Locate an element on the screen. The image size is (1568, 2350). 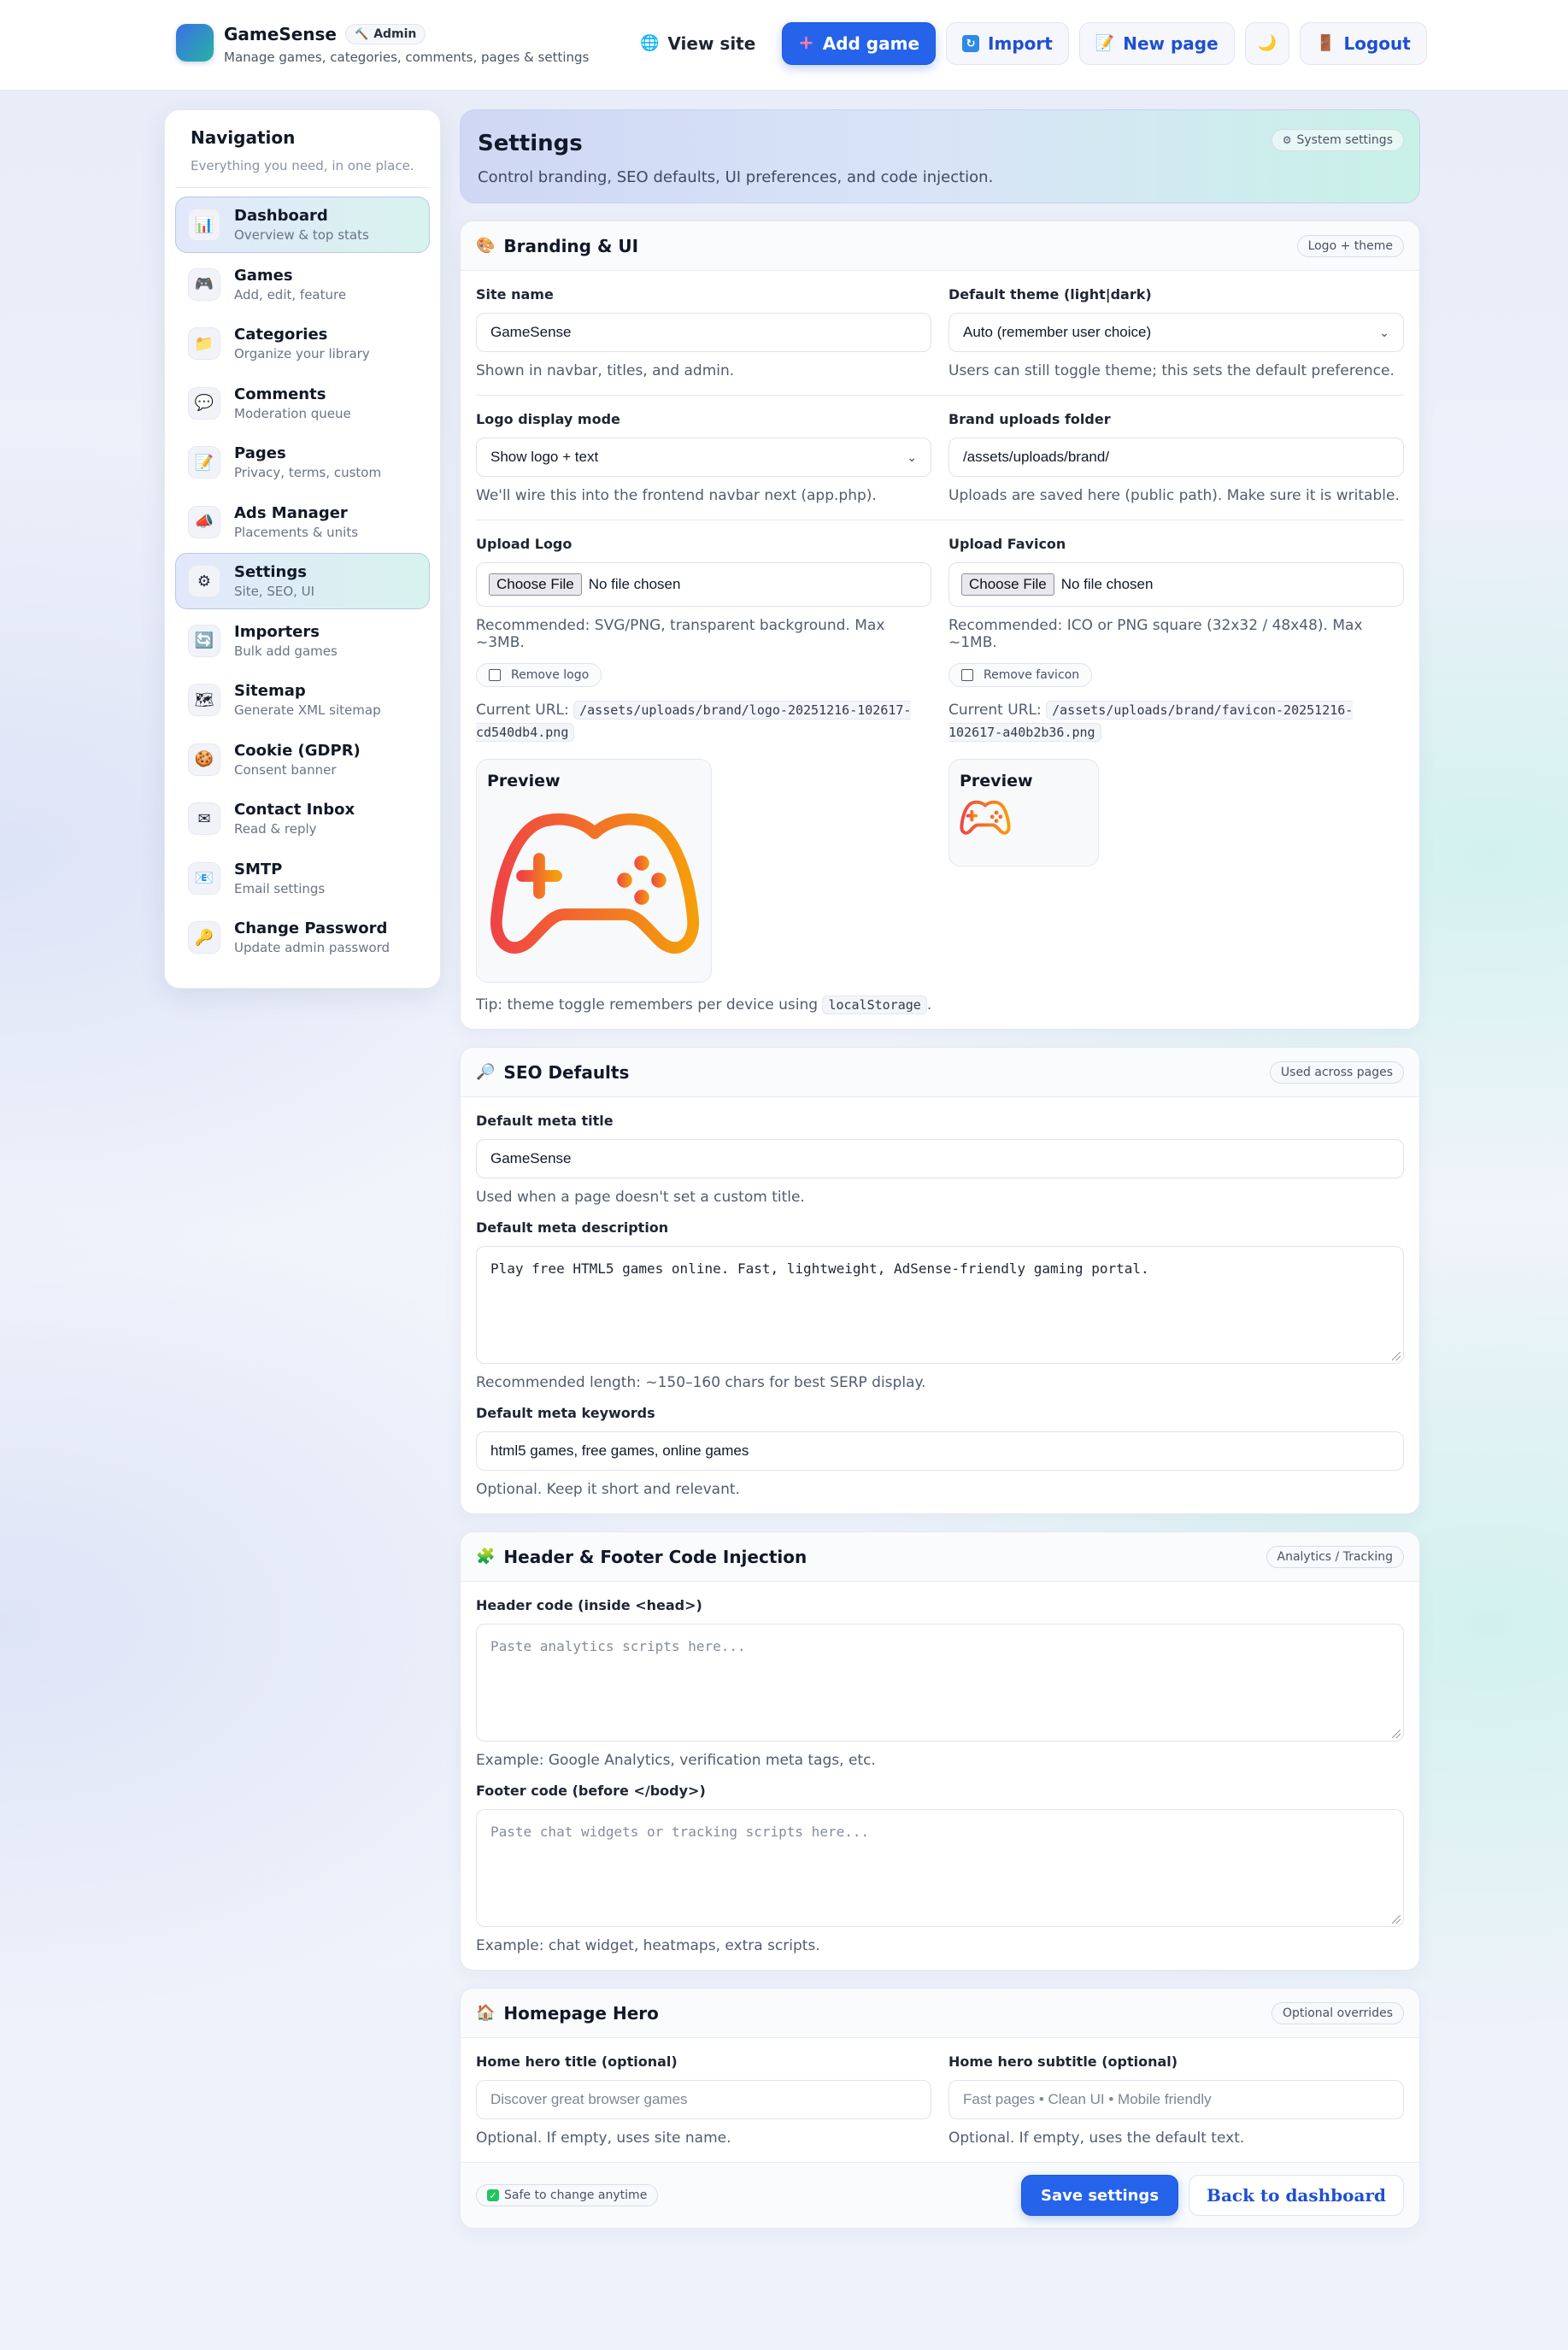
add-game-button: + Add game is located at coordinates (859, 43).